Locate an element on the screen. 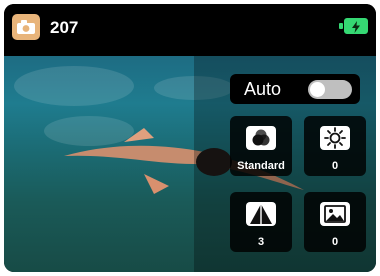 This screenshot has width=380, height=276. camera-icon is located at coordinates (26, 27).